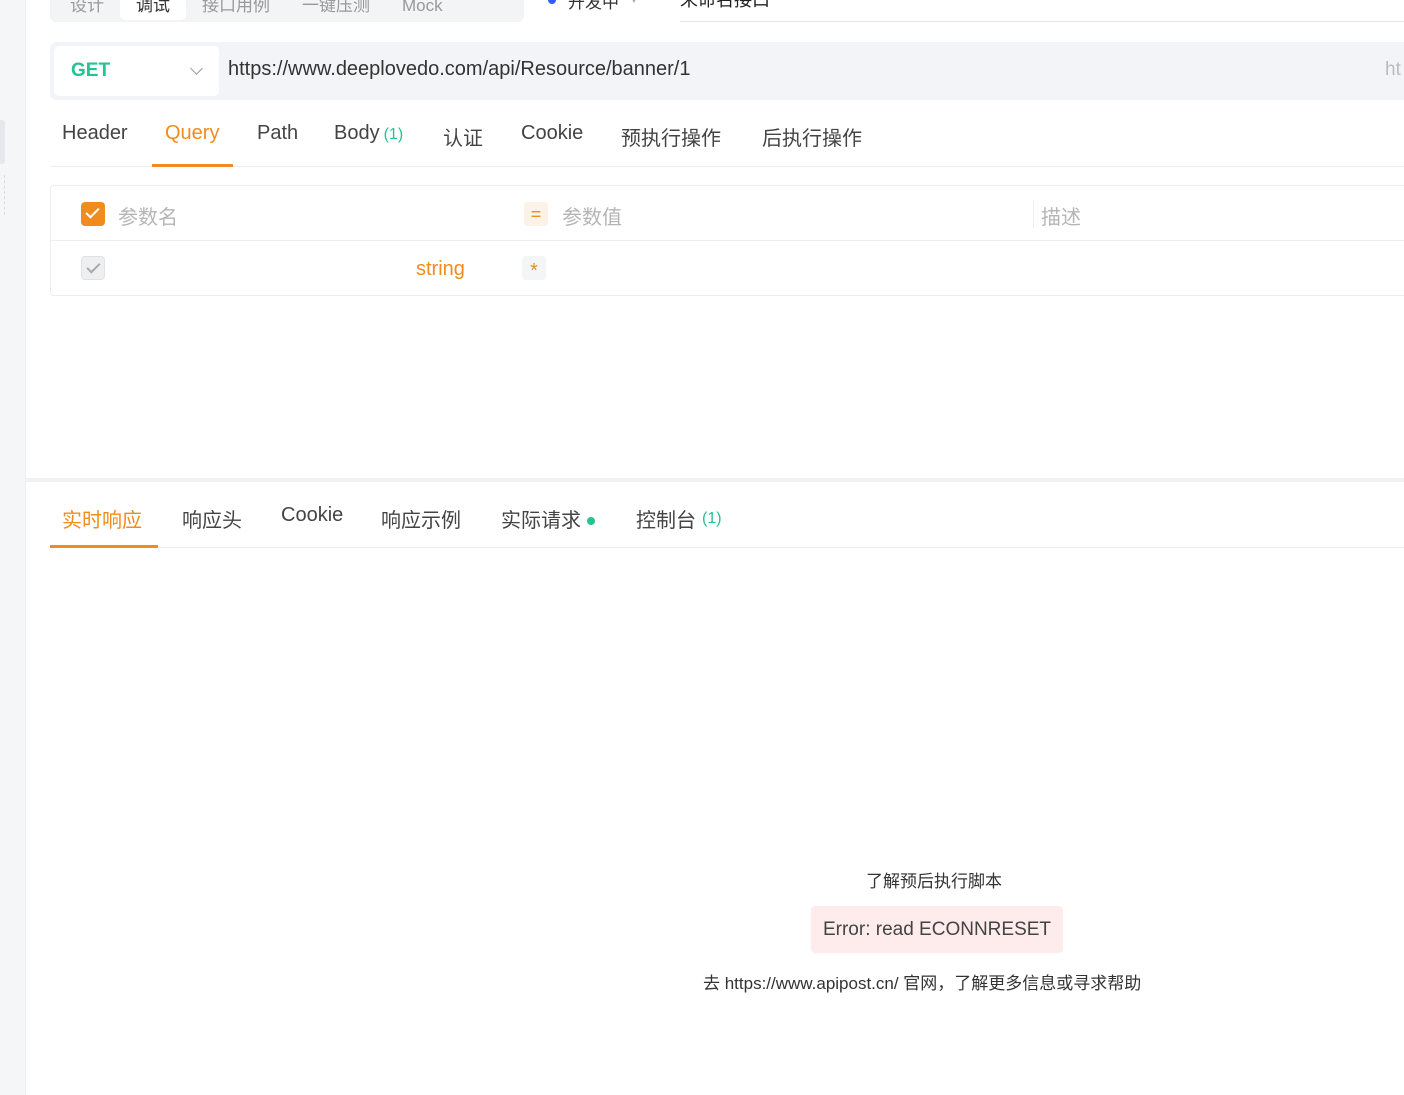  Describe the element at coordinates (534, 269) in the screenshot. I see `required-icon: *` at that location.